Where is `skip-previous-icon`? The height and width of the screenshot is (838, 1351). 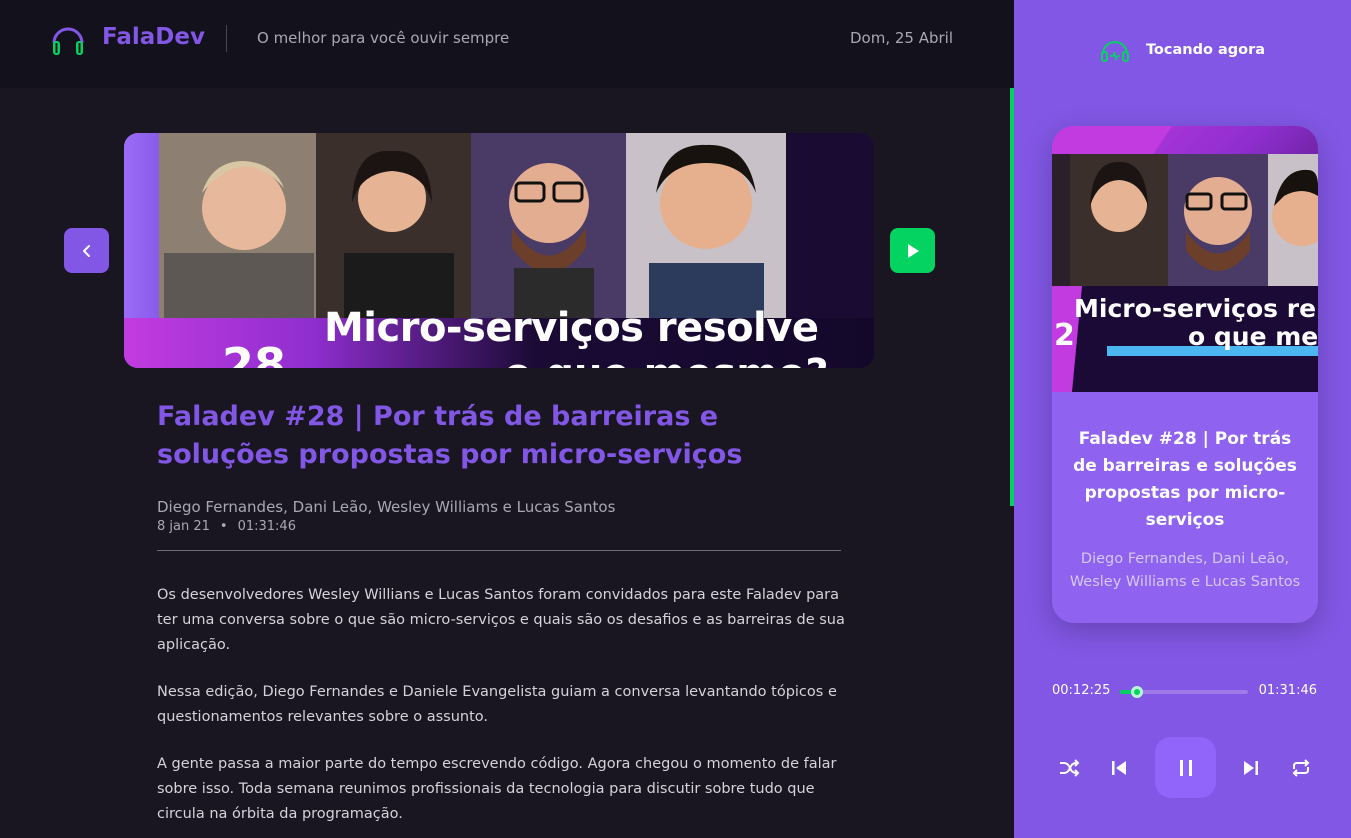
skip-previous-icon is located at coordinates (1119, 768).